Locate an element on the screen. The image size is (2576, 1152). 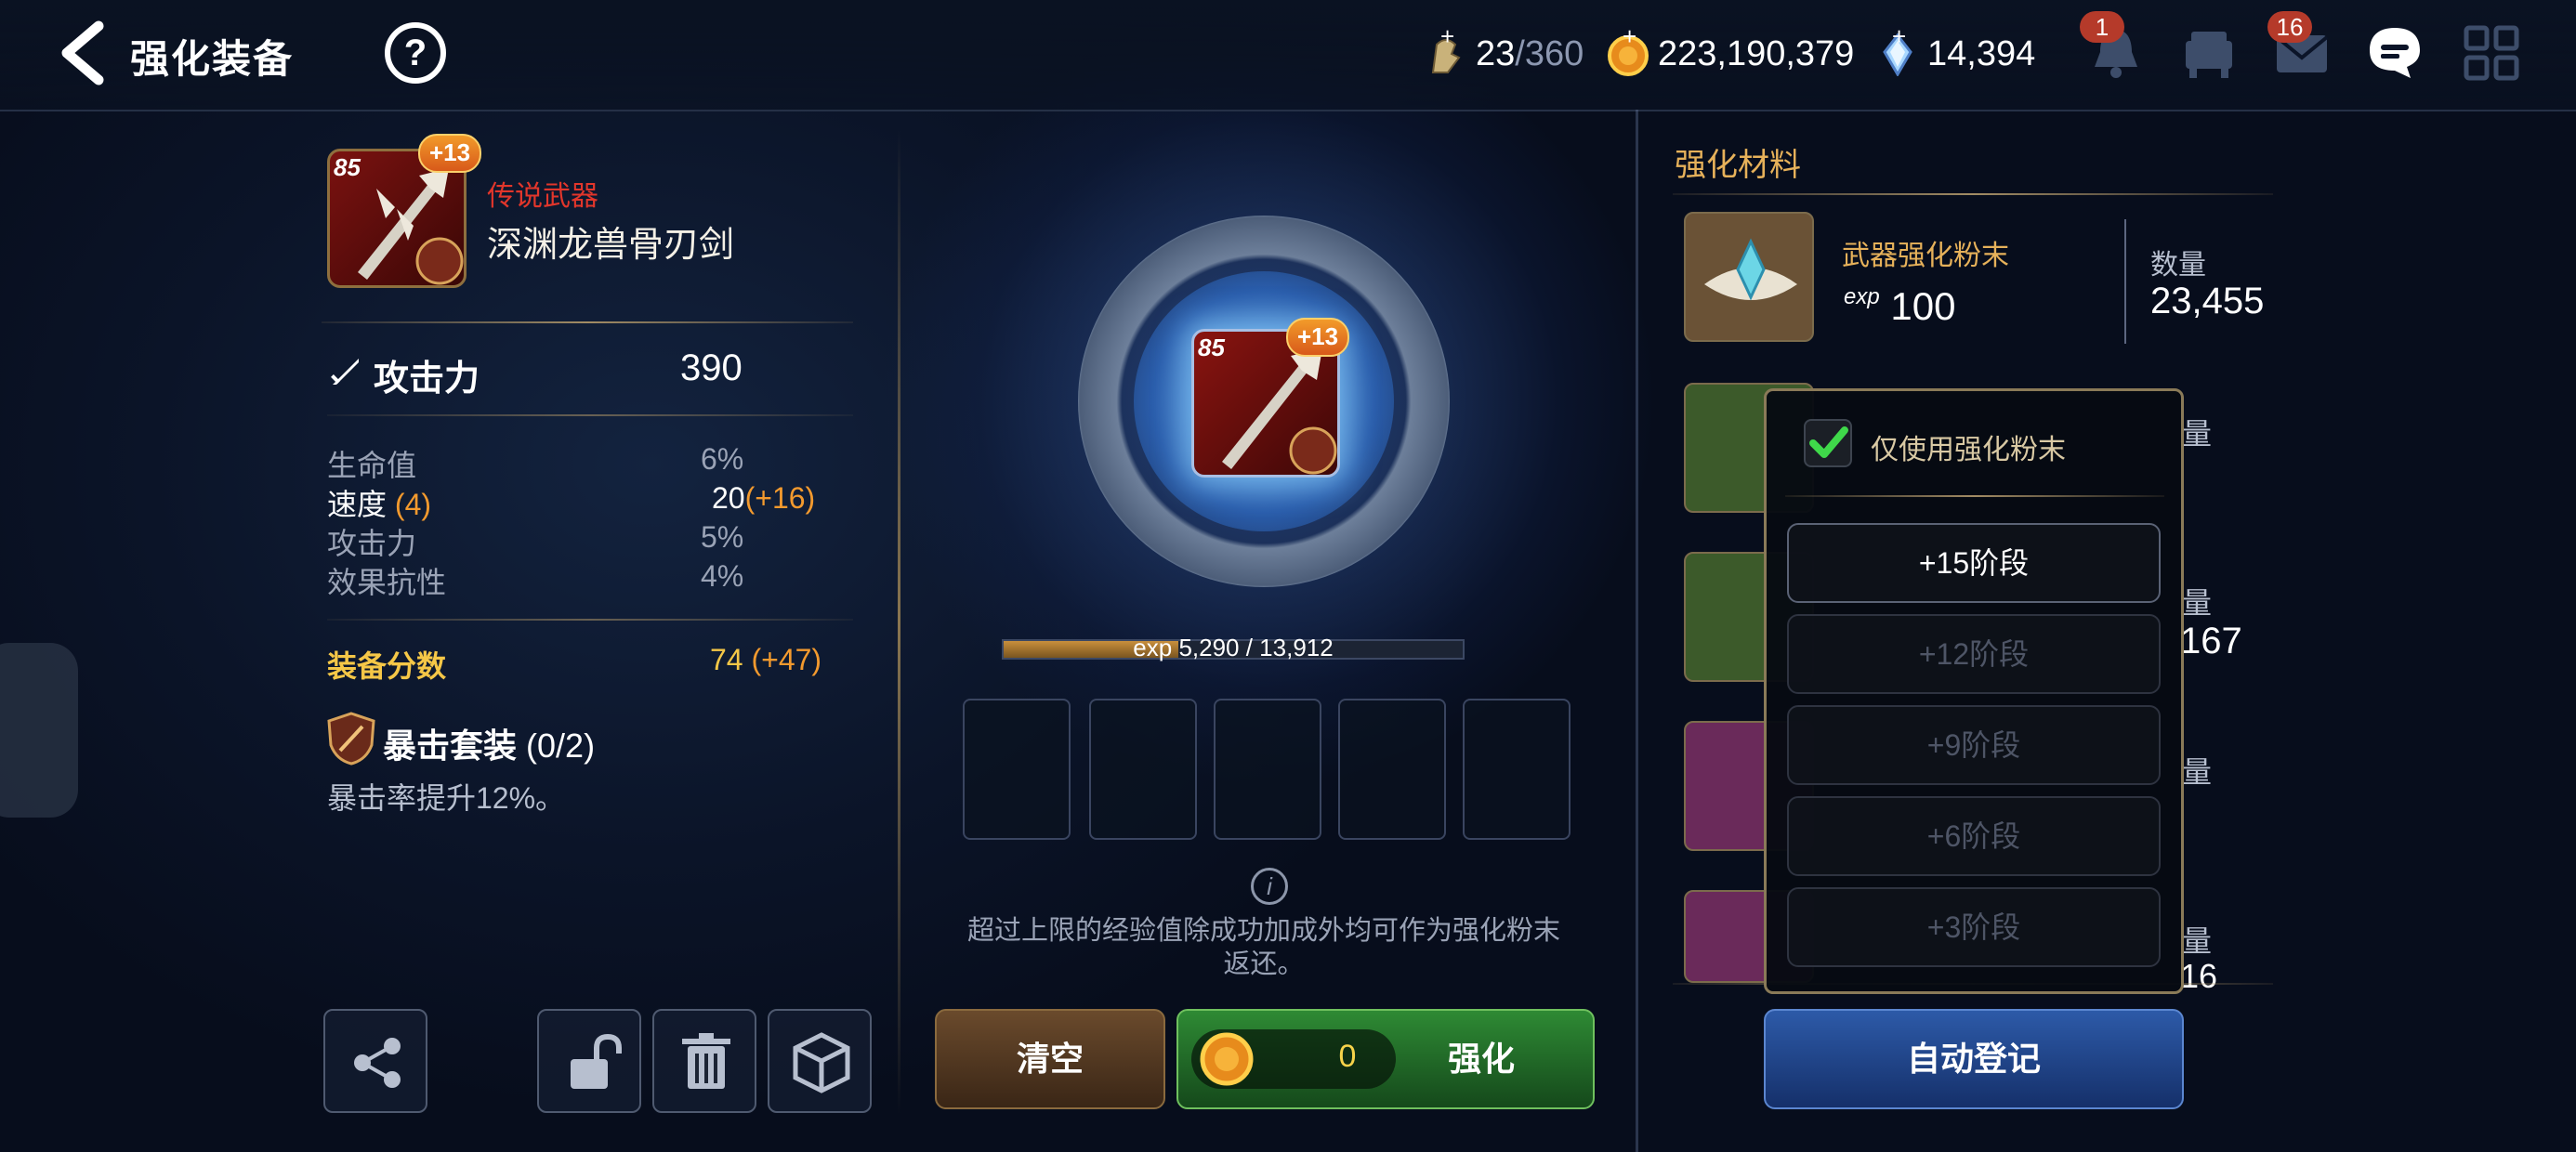
quantity-value: 16 is located at coordinates (2199, 976).